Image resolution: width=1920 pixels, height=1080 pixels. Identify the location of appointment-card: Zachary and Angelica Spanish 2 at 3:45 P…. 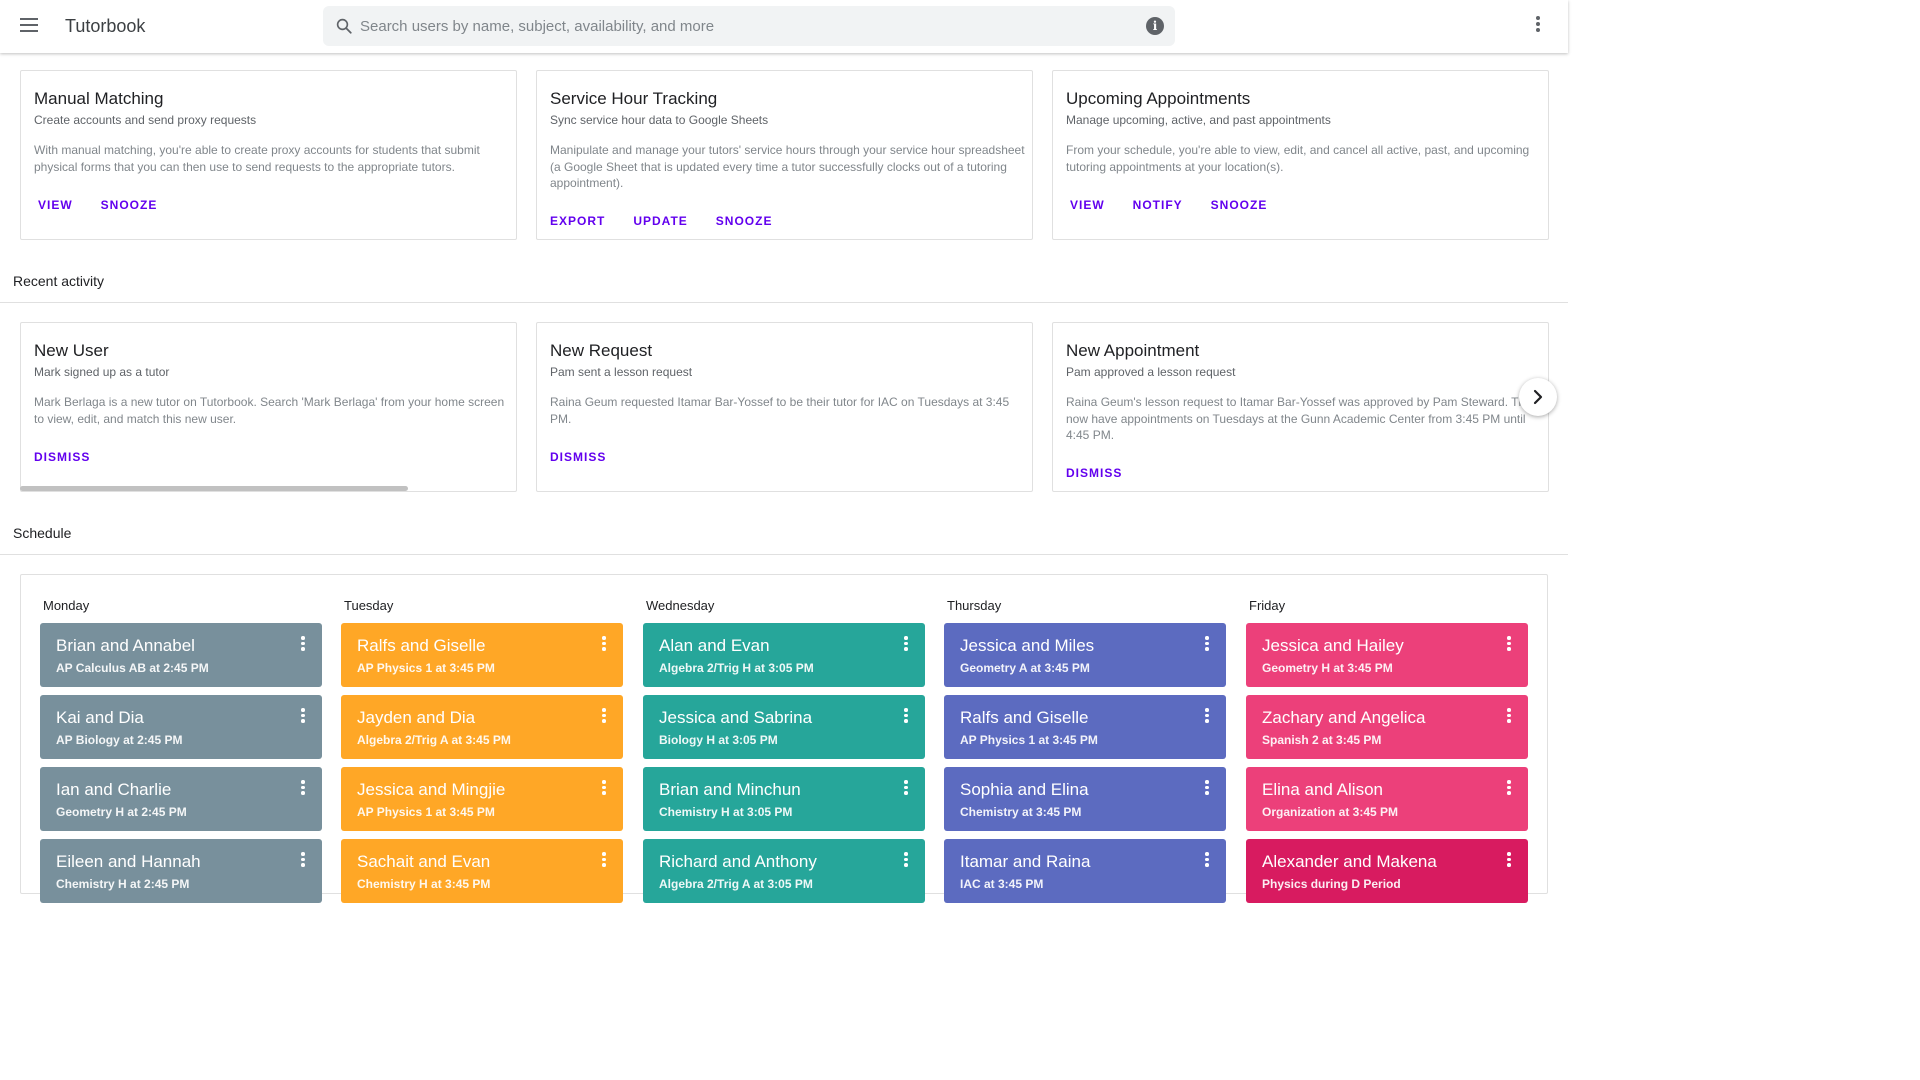
(1387, 727).